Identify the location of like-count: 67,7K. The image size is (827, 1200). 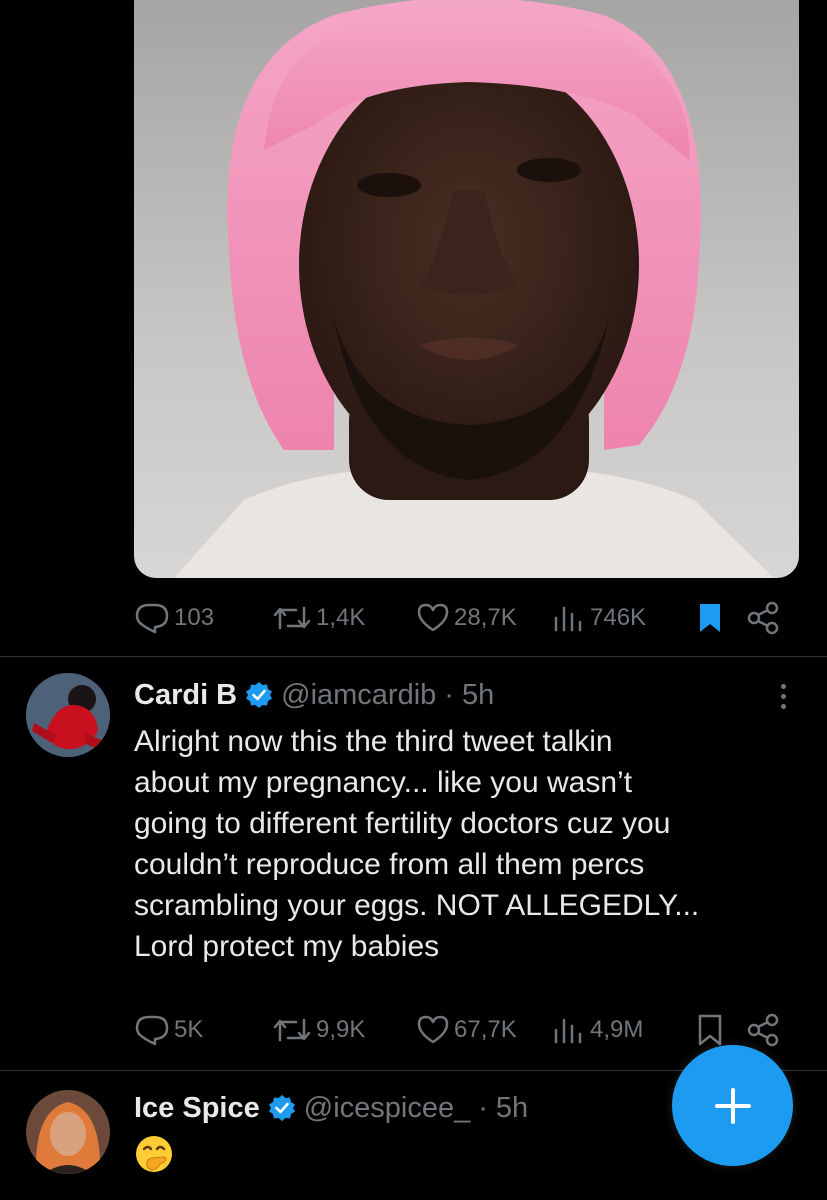
(485, 1029).